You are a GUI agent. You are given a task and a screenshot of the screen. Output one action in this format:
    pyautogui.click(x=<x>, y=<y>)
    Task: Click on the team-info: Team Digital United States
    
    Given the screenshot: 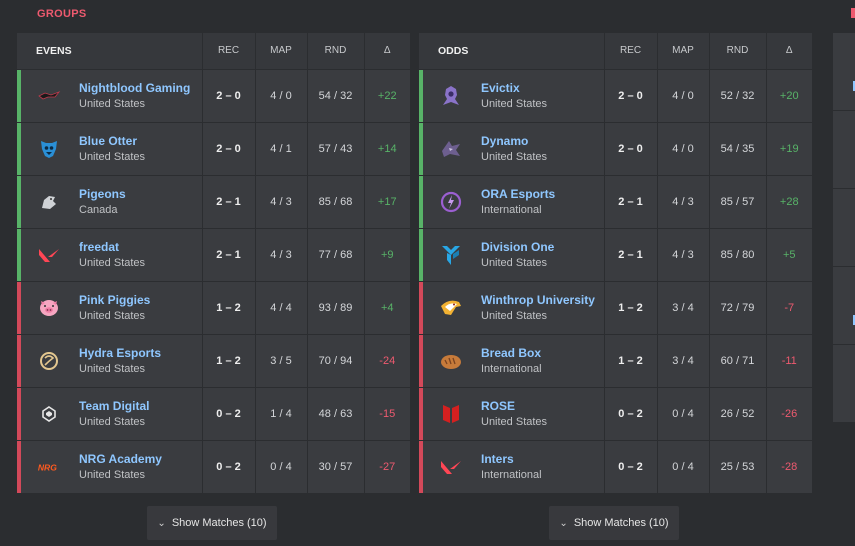 What is the action you would take?
    pyautogui.click(x=109, y=414)
    